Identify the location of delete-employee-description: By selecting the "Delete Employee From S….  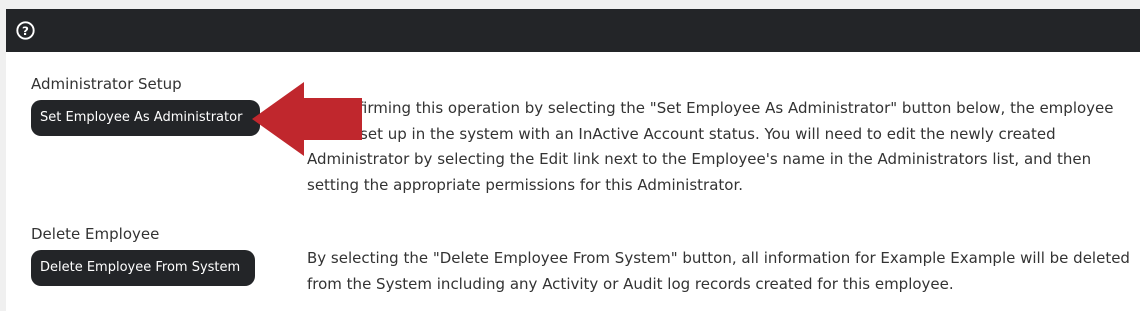
(718, 271).